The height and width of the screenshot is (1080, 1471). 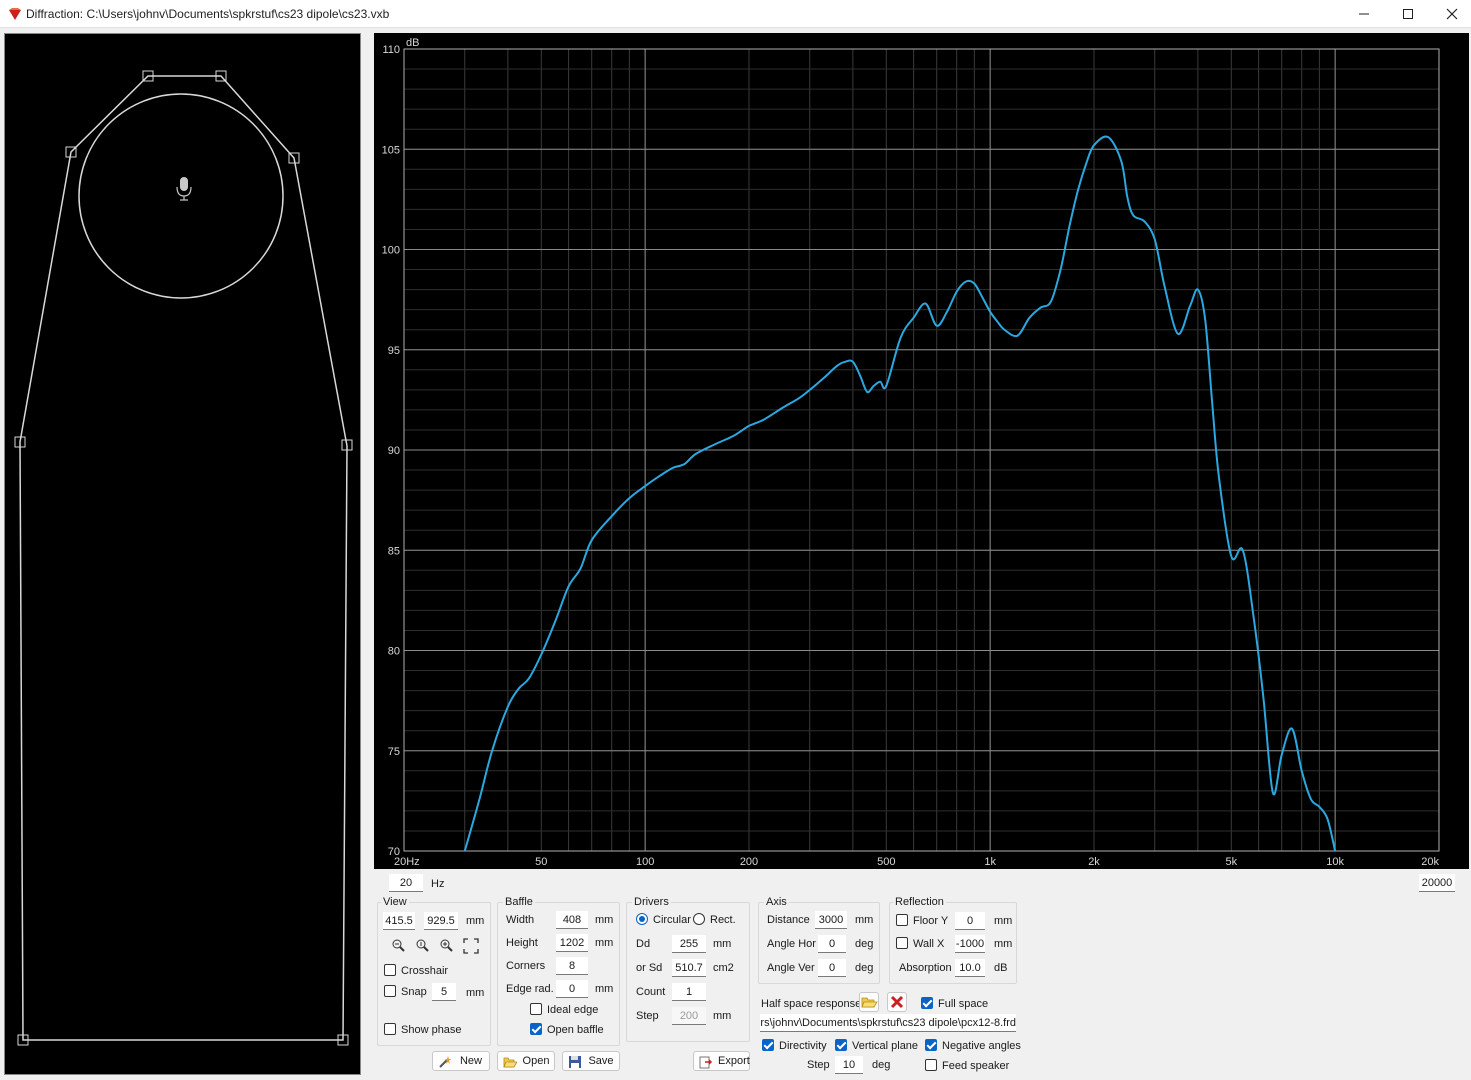 What do you see at coordinates (931, 1045) in the screenshot?
I see `negative-angles-checkbox` at bounding box center [931, 1045].